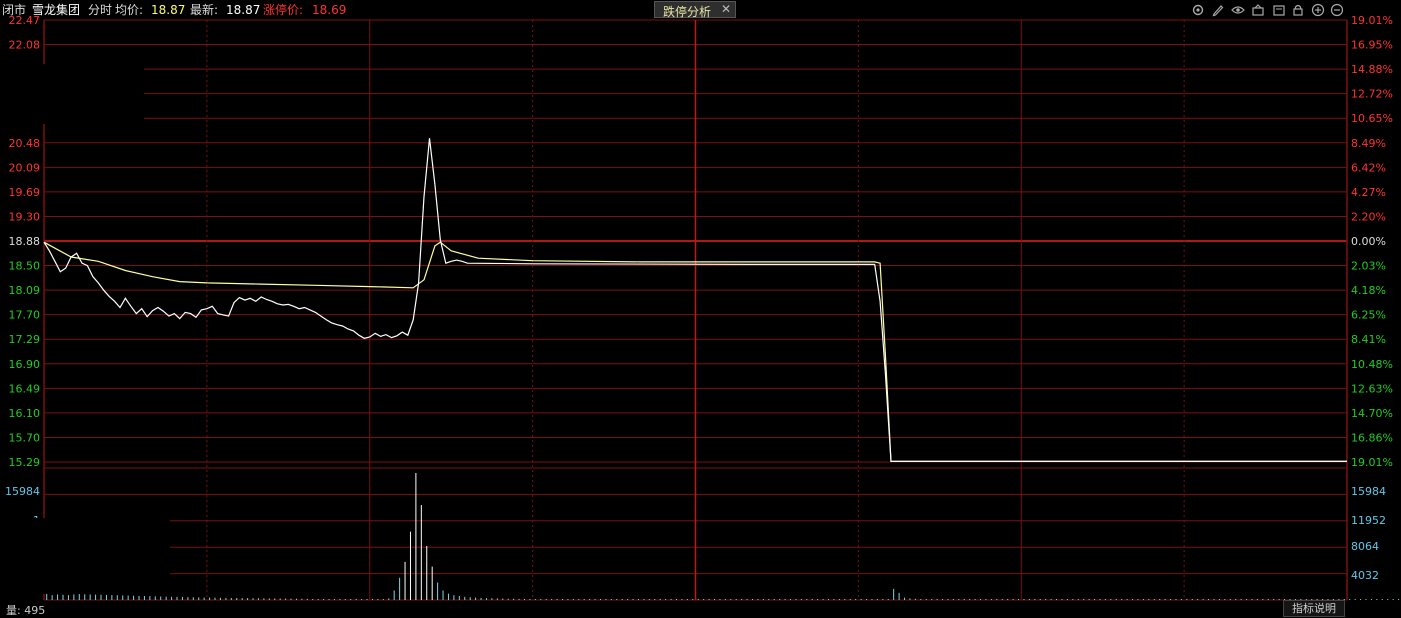 Image resolution: width=1401 pixels, height=618 pixels. I want to click on price-tick-label: 19.69, so click(25, 192).